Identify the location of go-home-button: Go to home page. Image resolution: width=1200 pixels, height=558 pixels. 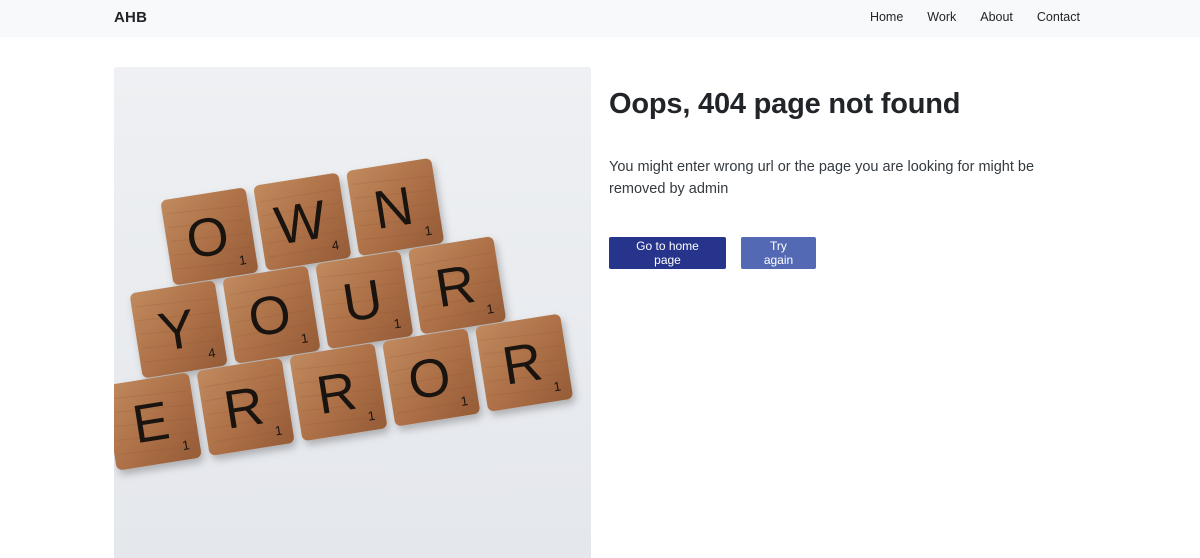
(667, 253).